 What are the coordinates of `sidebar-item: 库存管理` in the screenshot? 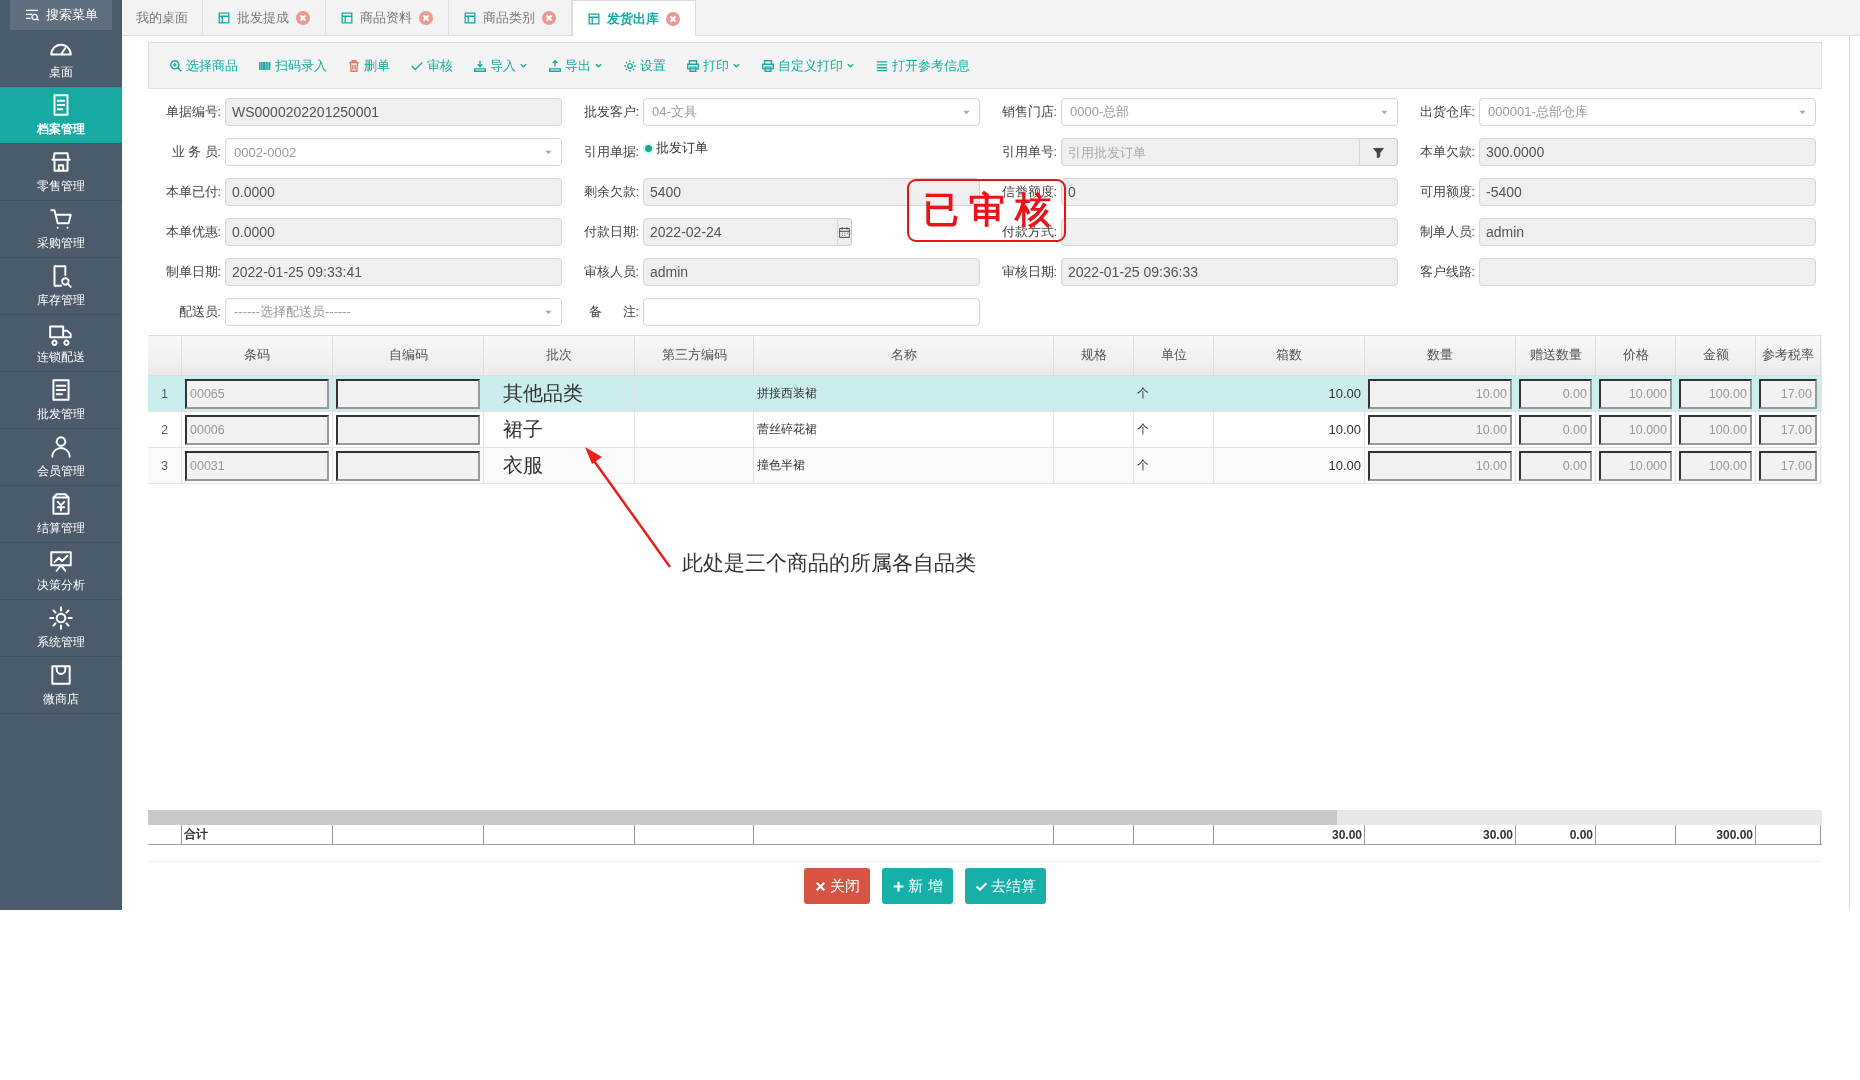 It's located at (61, 286).